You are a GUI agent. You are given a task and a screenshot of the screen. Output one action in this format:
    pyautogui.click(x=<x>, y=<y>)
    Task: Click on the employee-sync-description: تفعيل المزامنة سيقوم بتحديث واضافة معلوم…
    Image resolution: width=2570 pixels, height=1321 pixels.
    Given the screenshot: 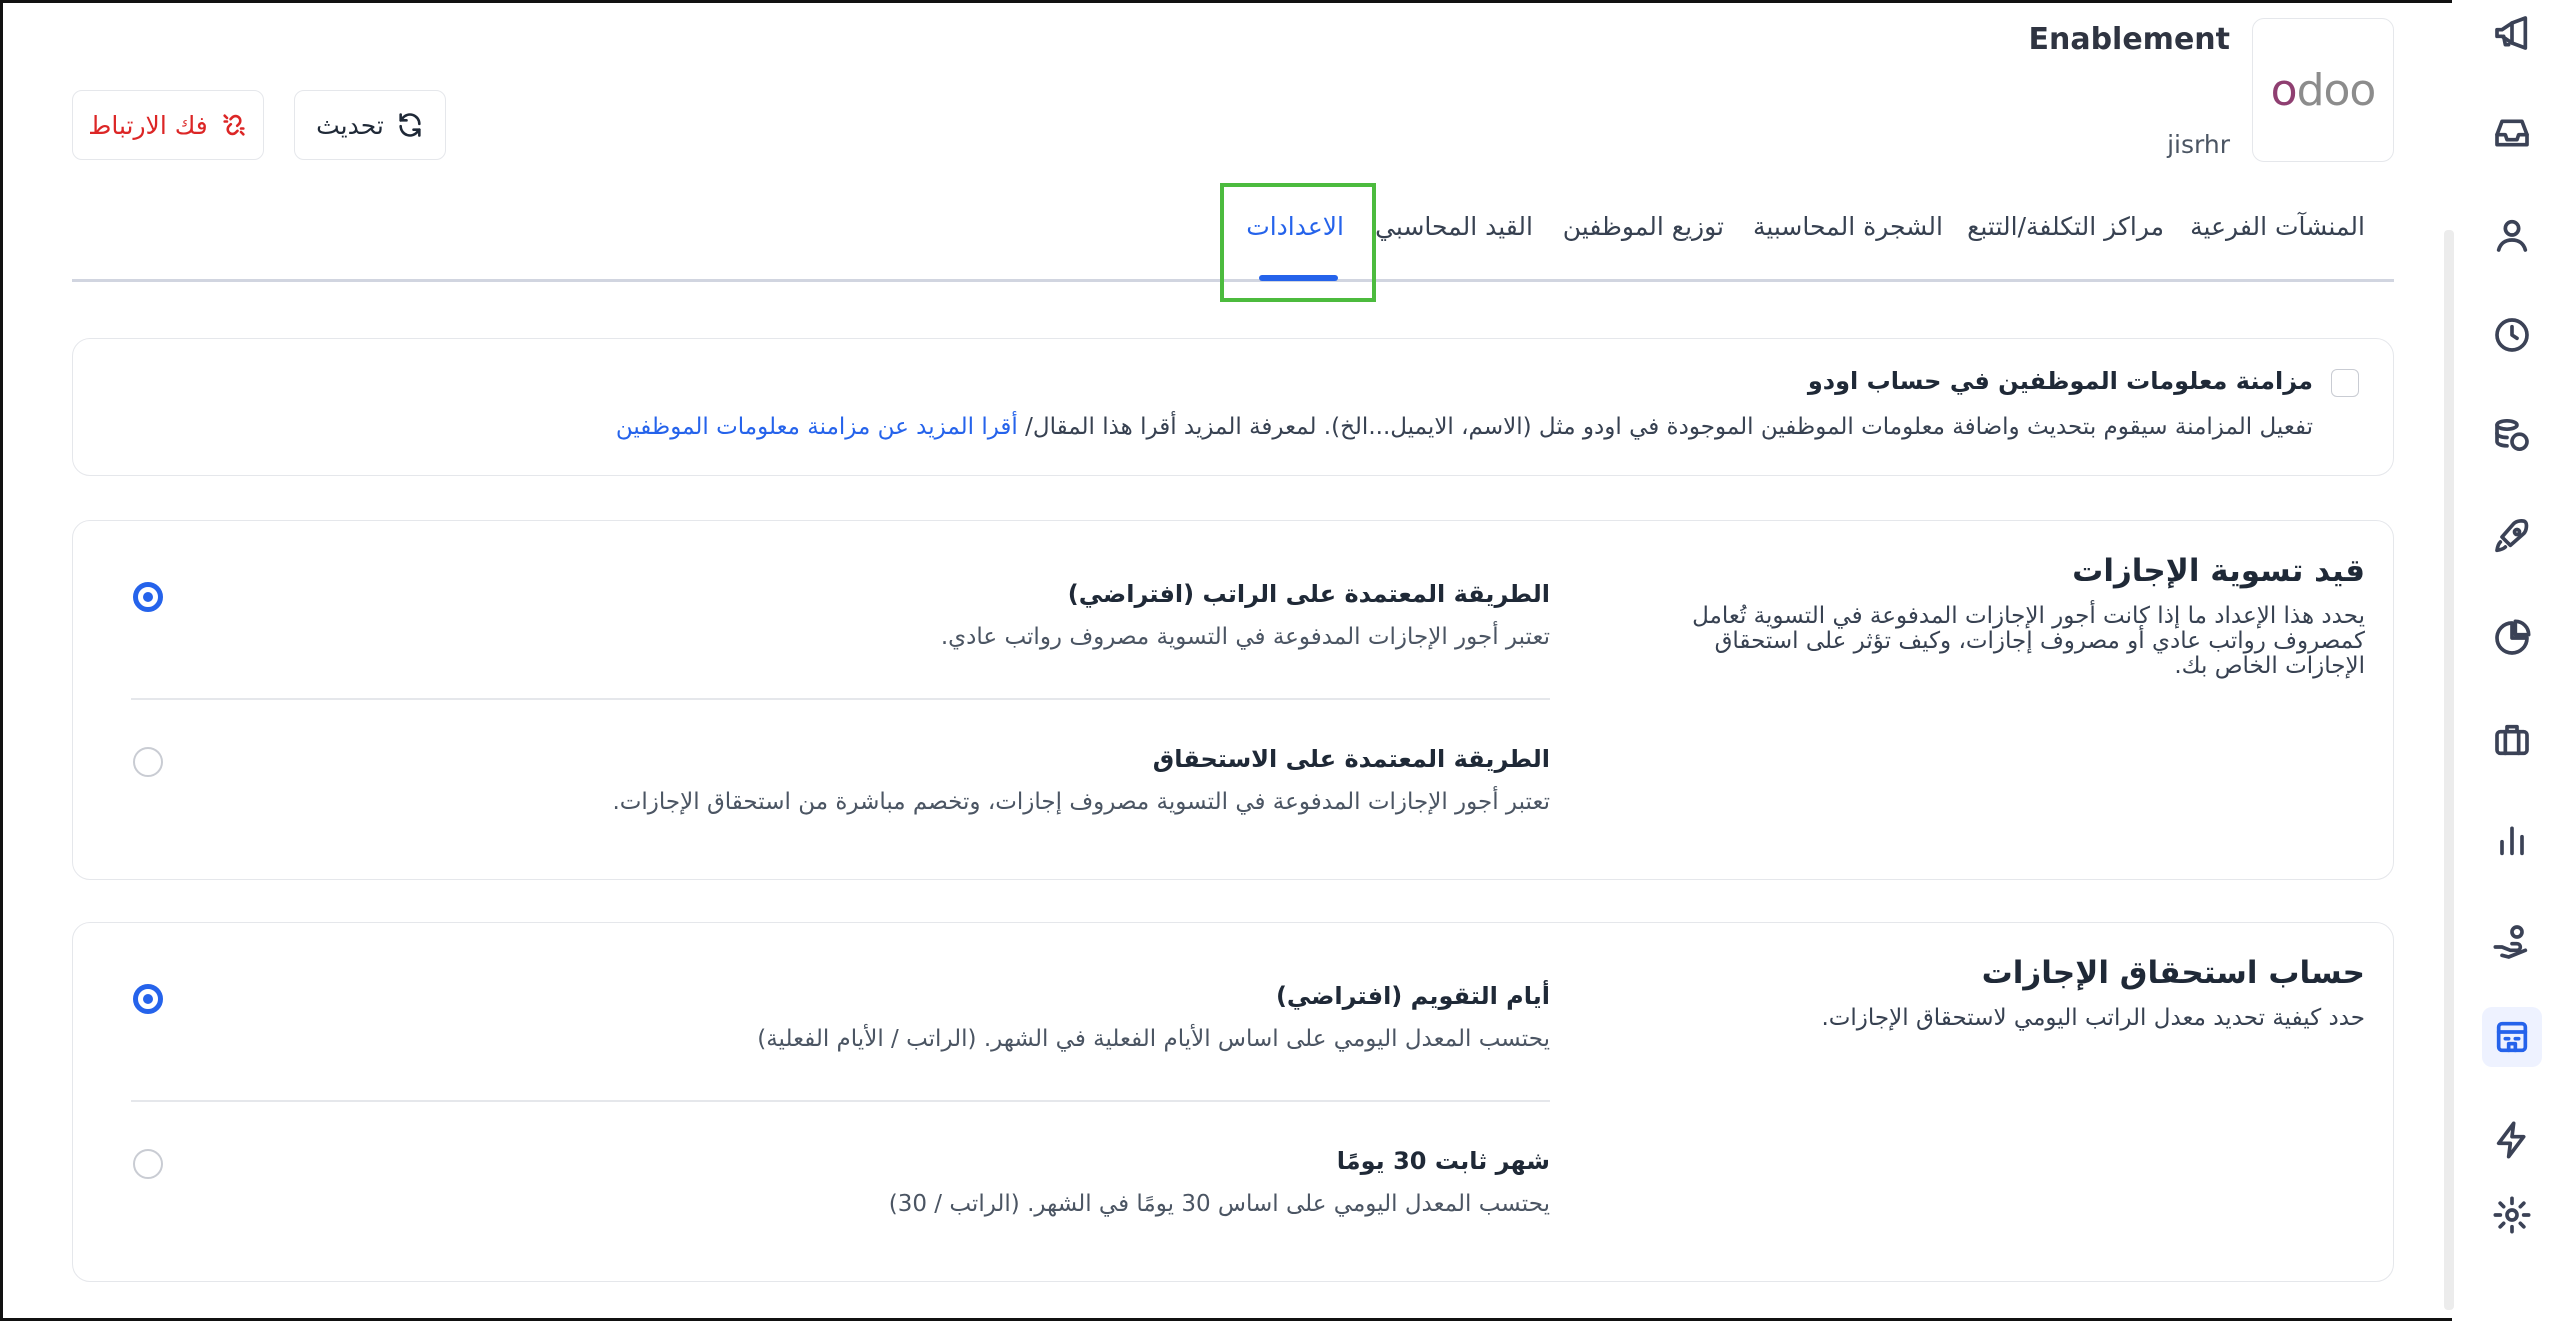 What is the action you would take?
    pyautogui.click(x=1464, y=427)
    